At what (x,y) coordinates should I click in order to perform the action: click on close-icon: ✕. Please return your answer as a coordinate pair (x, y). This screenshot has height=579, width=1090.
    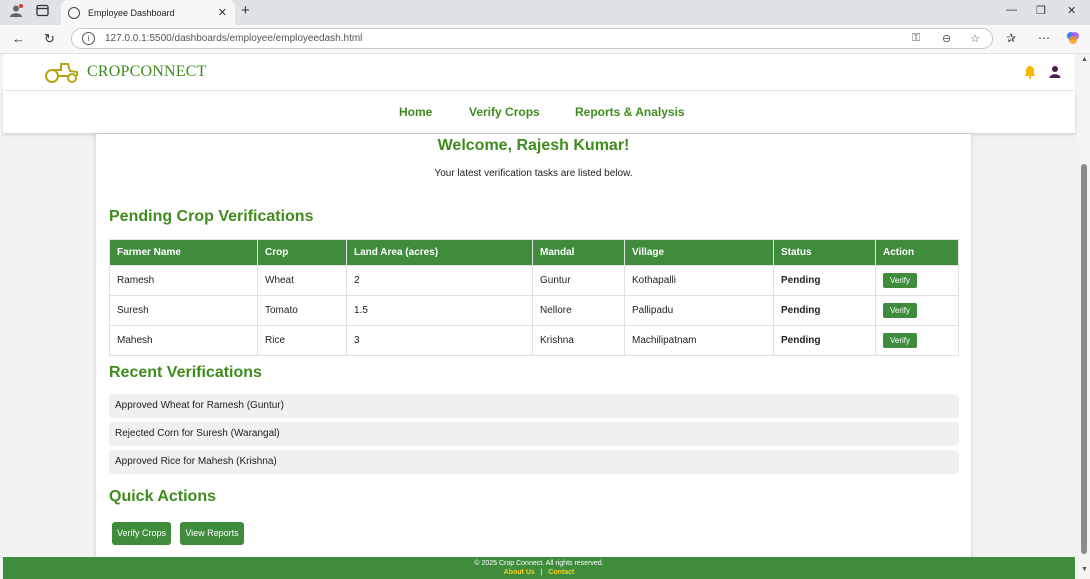
    Looking at the image, I should click on (222, 12).